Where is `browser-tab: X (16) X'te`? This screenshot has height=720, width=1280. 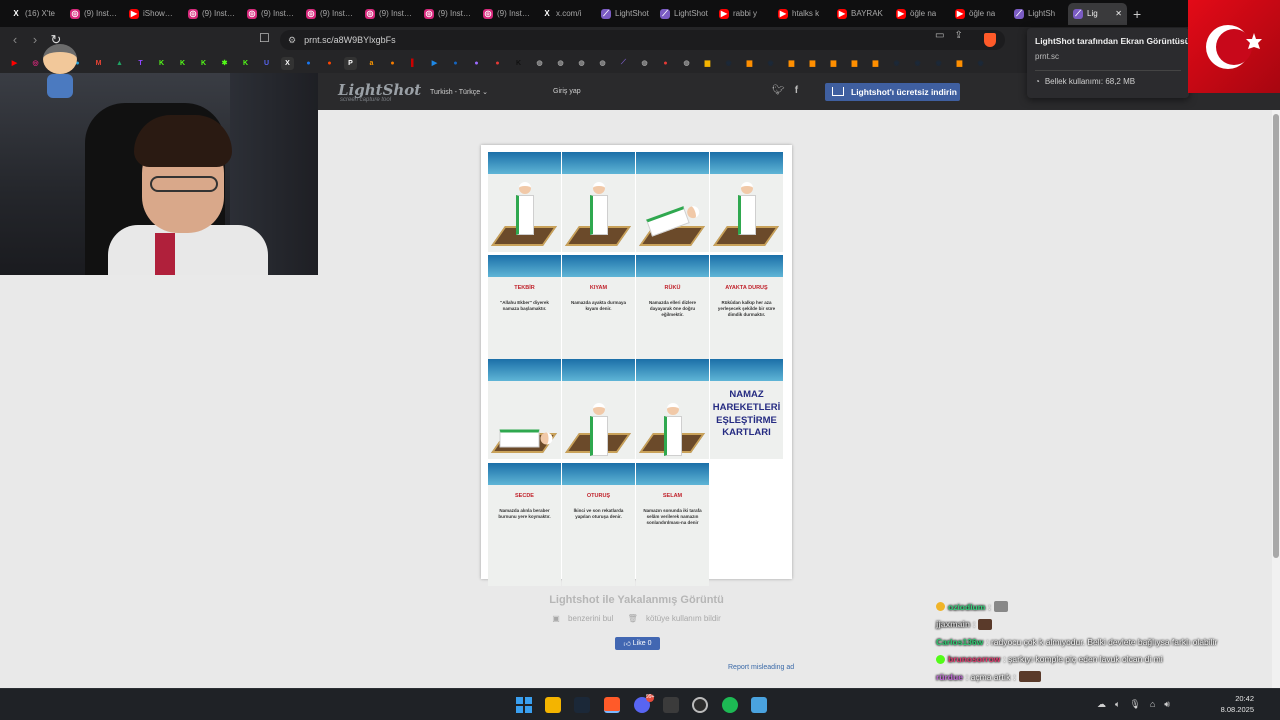
browser-tab: X (16) X'te is located at coordinates (35, 14).